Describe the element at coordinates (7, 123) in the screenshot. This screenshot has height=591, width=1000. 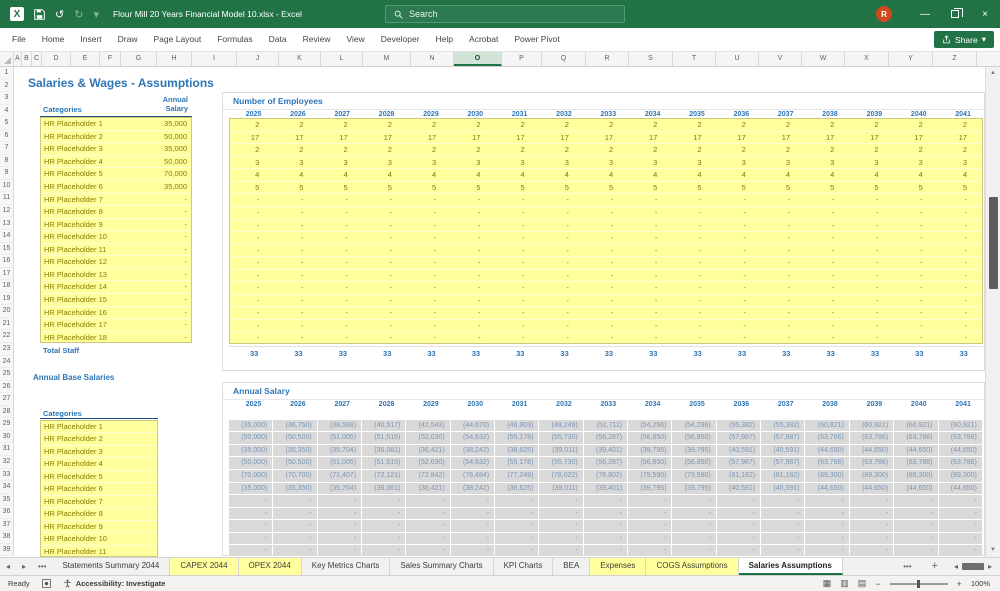
I see `row-header-5: 5` at that location.